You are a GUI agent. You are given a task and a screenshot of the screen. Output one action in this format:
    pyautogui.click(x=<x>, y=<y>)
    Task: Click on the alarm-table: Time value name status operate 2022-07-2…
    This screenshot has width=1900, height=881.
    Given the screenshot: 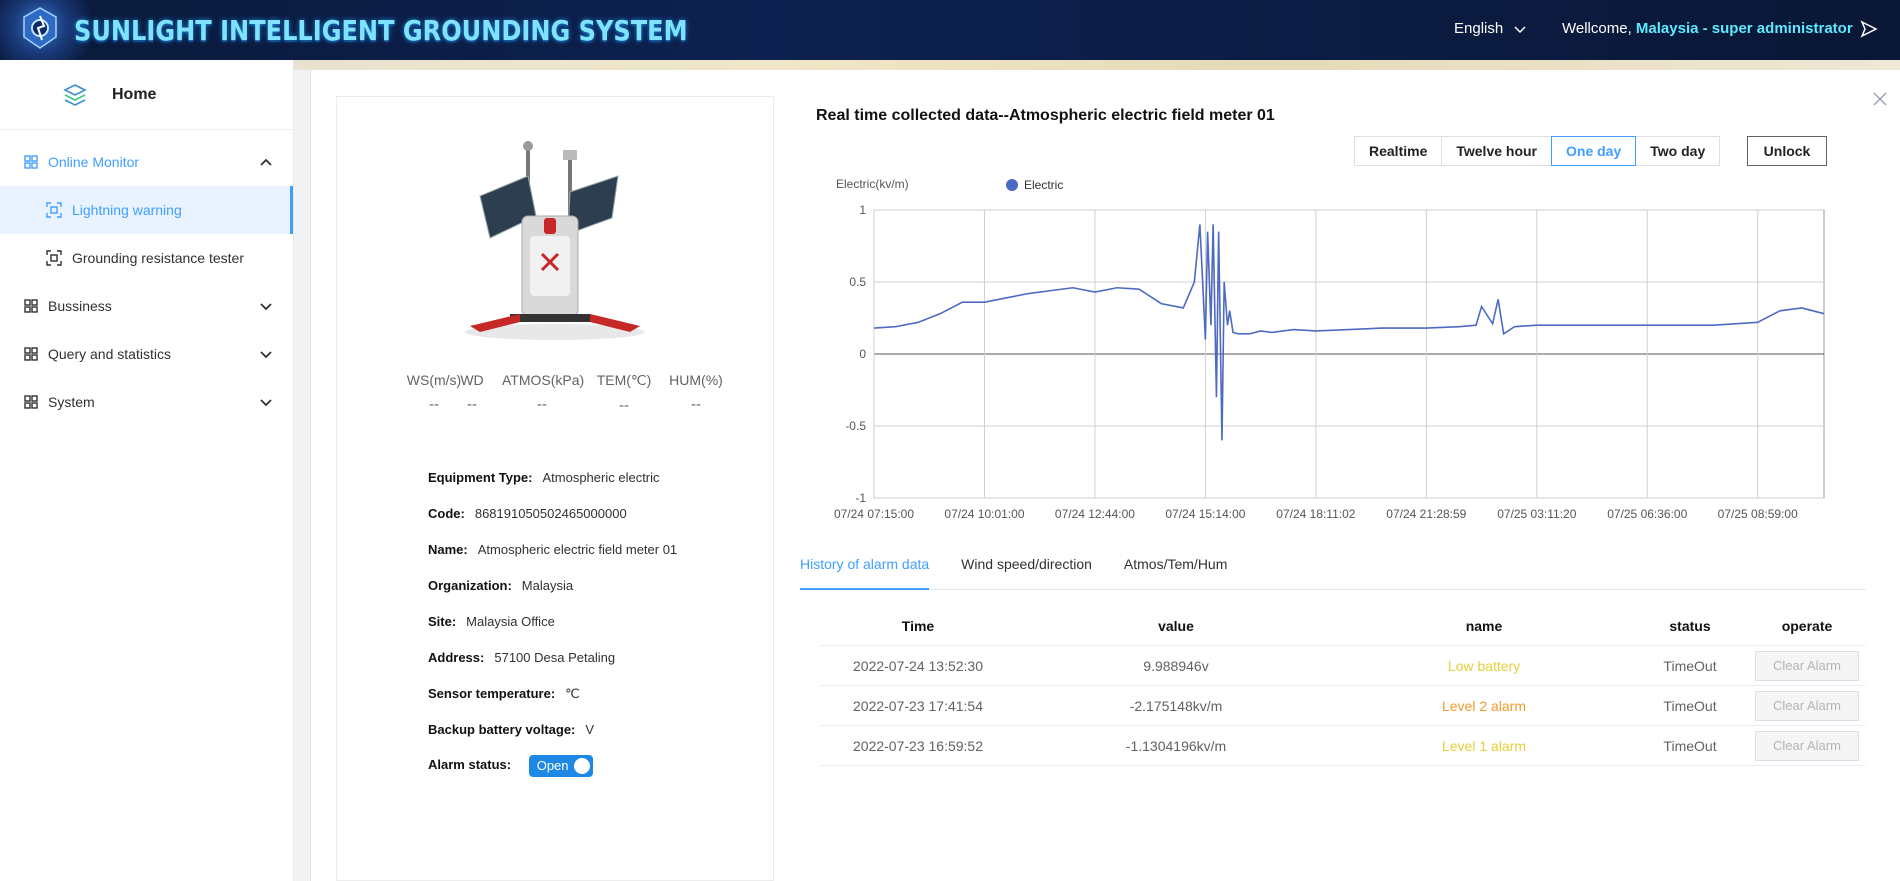 What is the action you would take?
    pyautogui.click(x=1343, y=686)
    